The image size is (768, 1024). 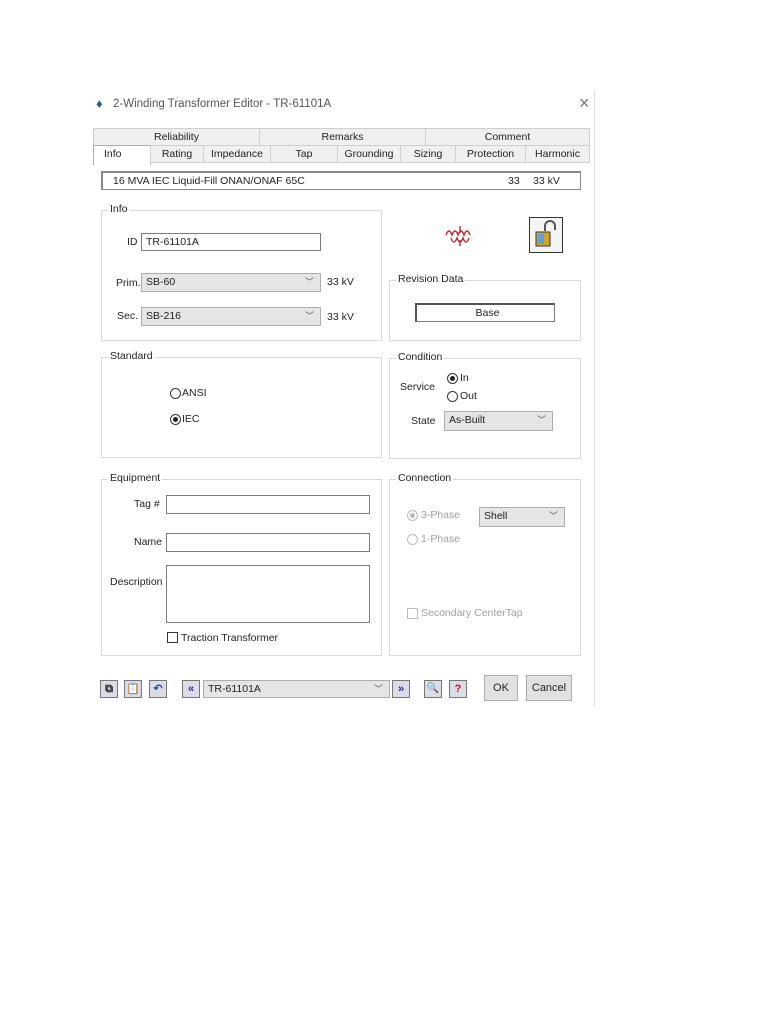 I want to click on connection-type-select: Shell ﹀, so click(x=522, y=517).